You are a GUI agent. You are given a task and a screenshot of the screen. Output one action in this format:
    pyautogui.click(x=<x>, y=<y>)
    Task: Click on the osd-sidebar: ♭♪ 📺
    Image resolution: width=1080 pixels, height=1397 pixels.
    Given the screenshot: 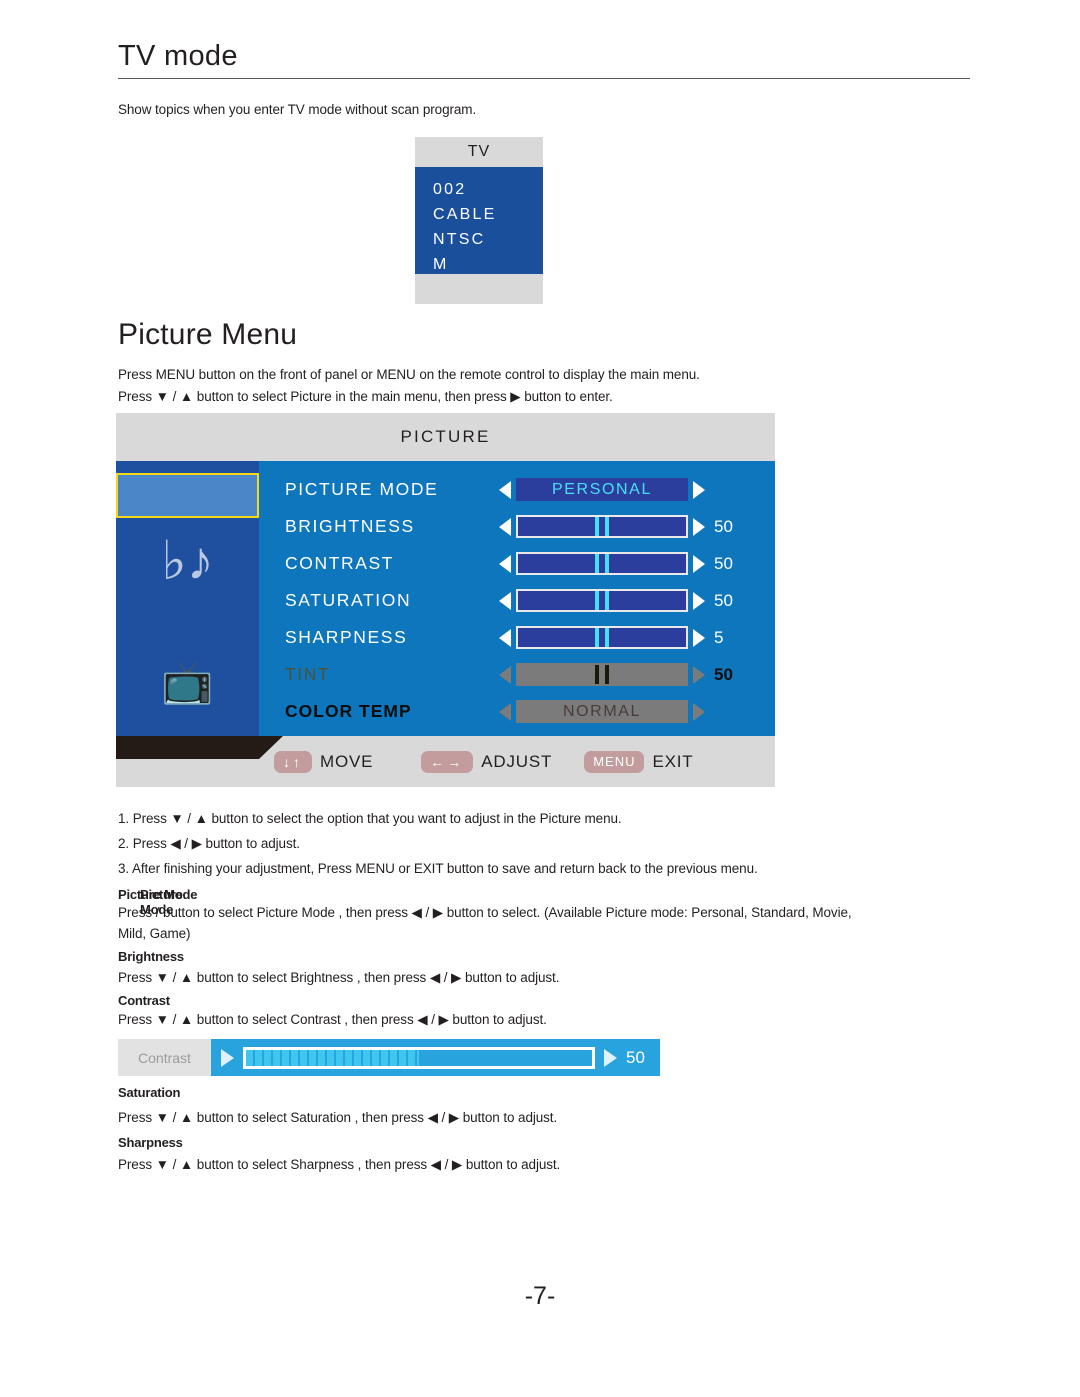 What is the action you would take?
    pyautogui.click(x=187, y=598)
    